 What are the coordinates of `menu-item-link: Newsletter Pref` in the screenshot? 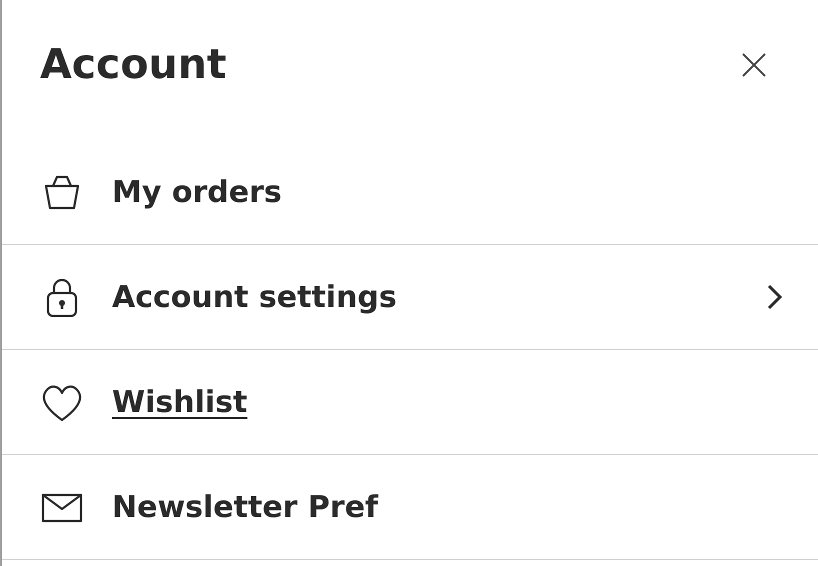 It's located at (245, 507).